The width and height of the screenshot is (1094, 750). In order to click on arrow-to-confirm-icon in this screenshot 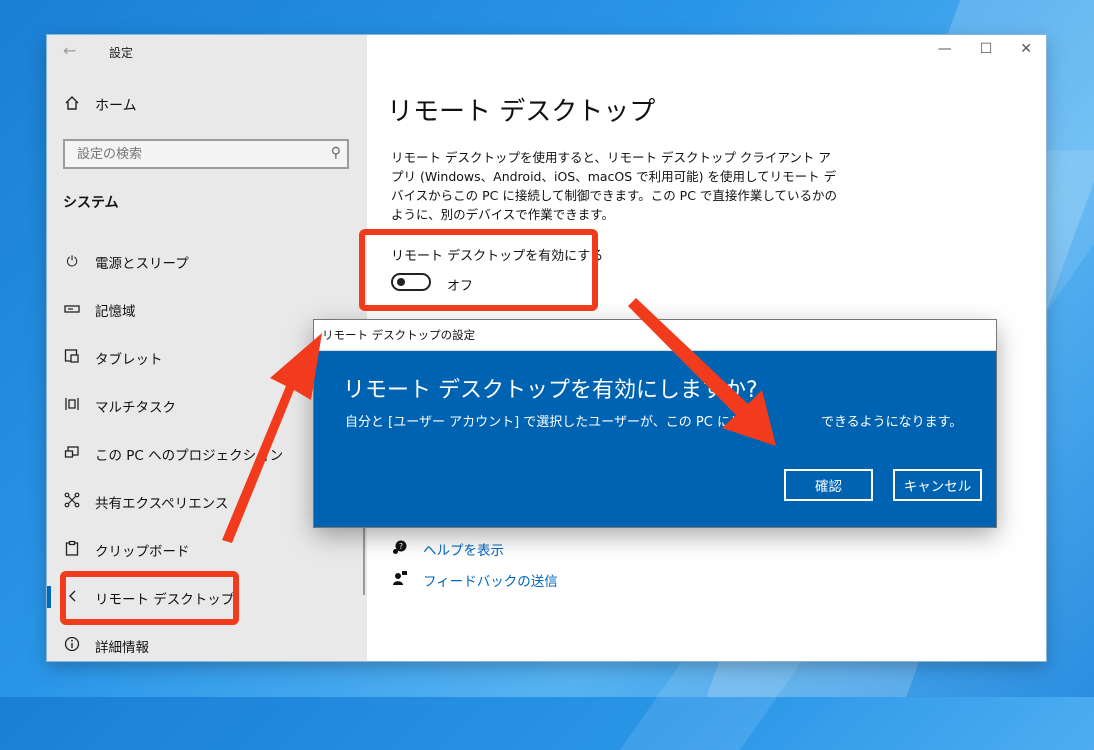, I will do `click(702, 372)`.